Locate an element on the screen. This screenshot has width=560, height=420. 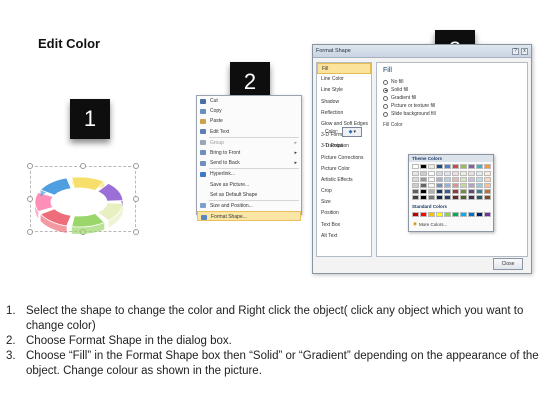
nav-item-alt-text: Alt Text is located at coordinates (344, 236).